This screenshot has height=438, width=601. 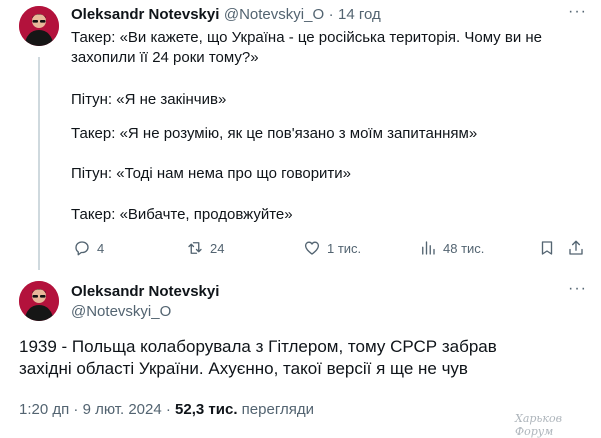 I want to click on tweet-paragraph: Такер: «Вибачте, продовжуйте», so click(x=182, y=214).